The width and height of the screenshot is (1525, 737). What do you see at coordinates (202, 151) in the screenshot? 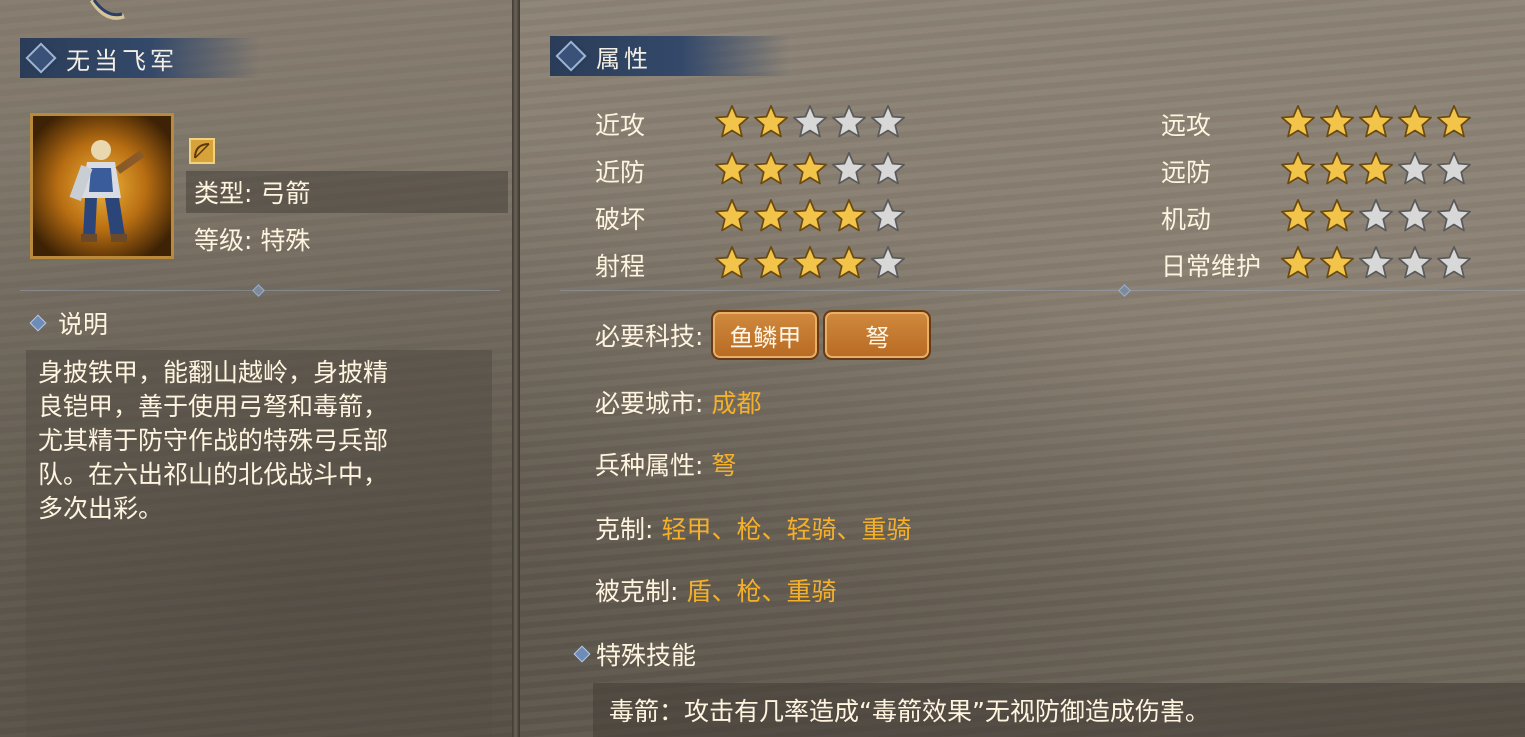
I see `archer-class-icon` at bounding box center [202, 151].